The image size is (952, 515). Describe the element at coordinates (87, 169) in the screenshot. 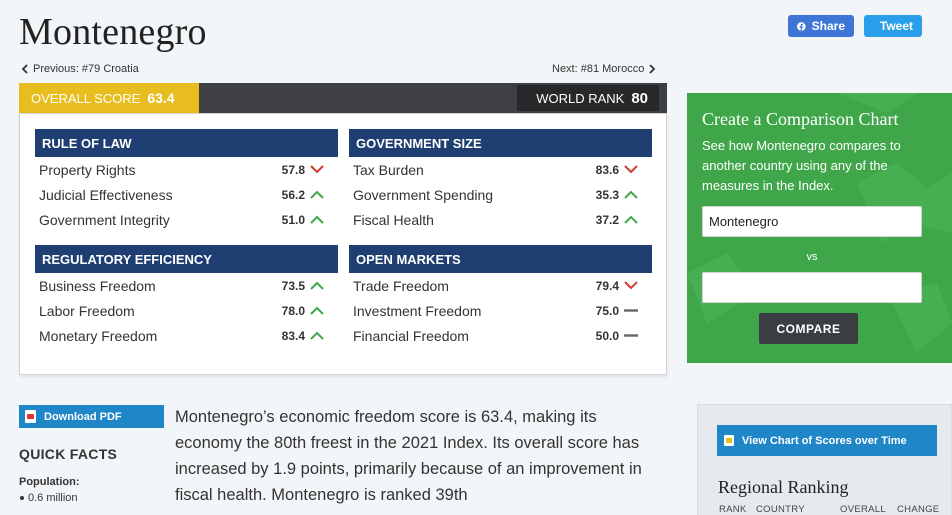

I see `indicator-label: Property Rights` at that location.